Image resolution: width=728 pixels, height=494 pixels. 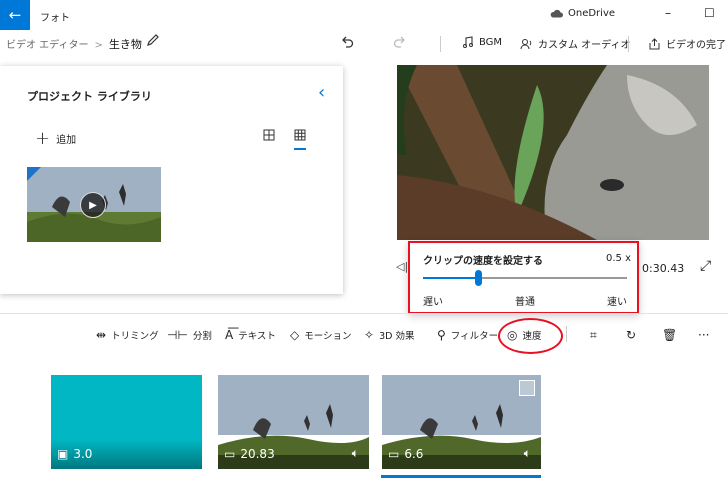 I want to click on sparkle-icon: ✧, so click(x=369, y=335).